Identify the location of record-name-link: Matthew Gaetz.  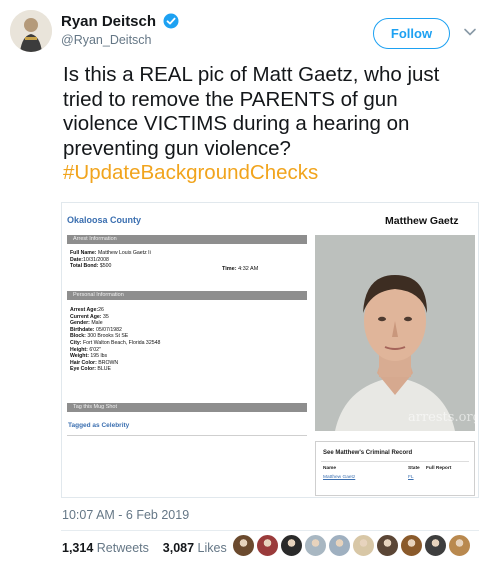
(339, 477).